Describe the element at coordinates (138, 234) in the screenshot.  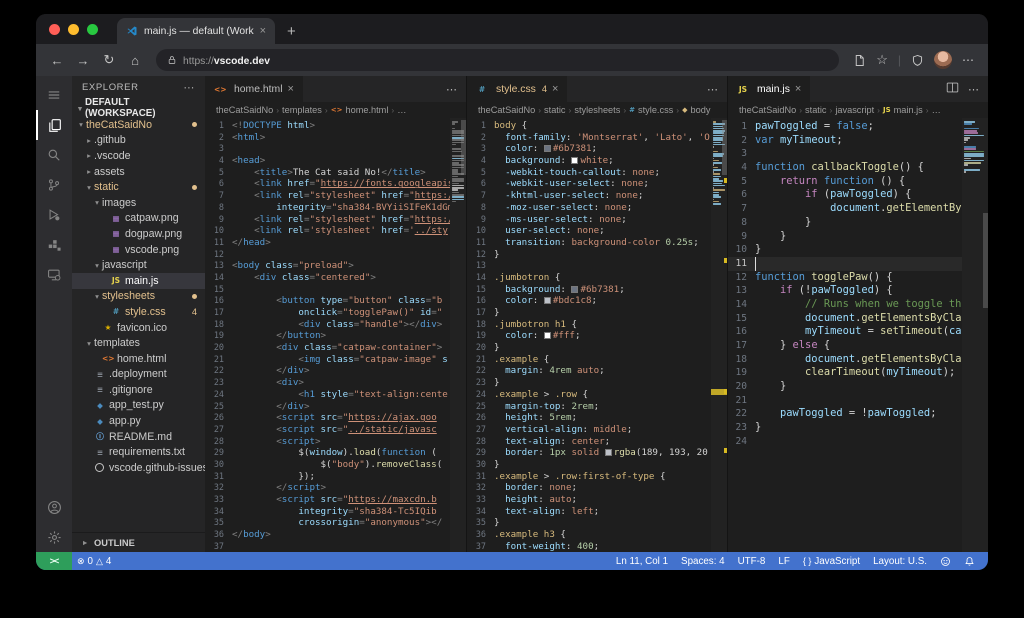
I see `tree-item-dogpaw.png: ▦ dogpaw.png` at that location.